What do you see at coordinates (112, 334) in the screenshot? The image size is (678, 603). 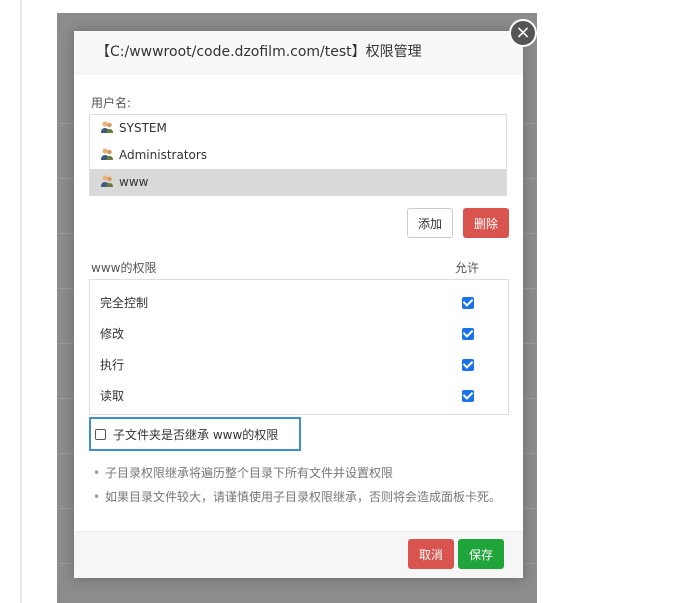 I see `permission-name: 修改` at bounding box center [112, 334].